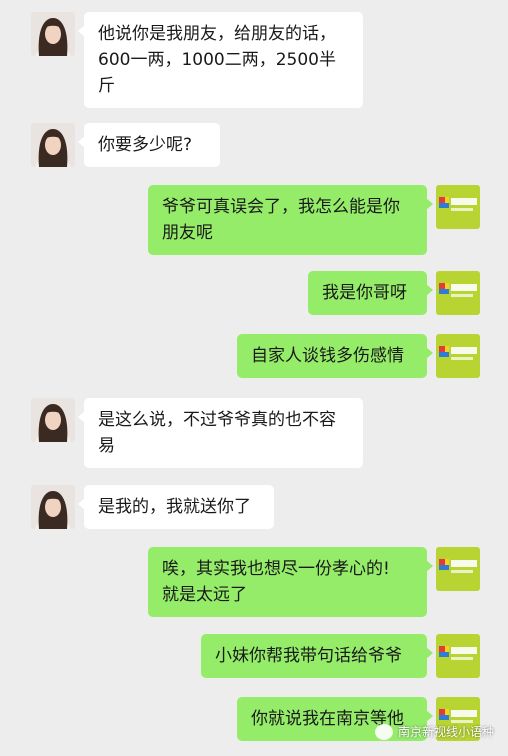 The height and width of the screenshot is (756, 508). What do you see at coordinates (290, 582) in the screenshot?
I see `sent-message-bubble: 唉，其实我也想尽一份孝心的! 就是太远了` at bounding box center [290, 582].